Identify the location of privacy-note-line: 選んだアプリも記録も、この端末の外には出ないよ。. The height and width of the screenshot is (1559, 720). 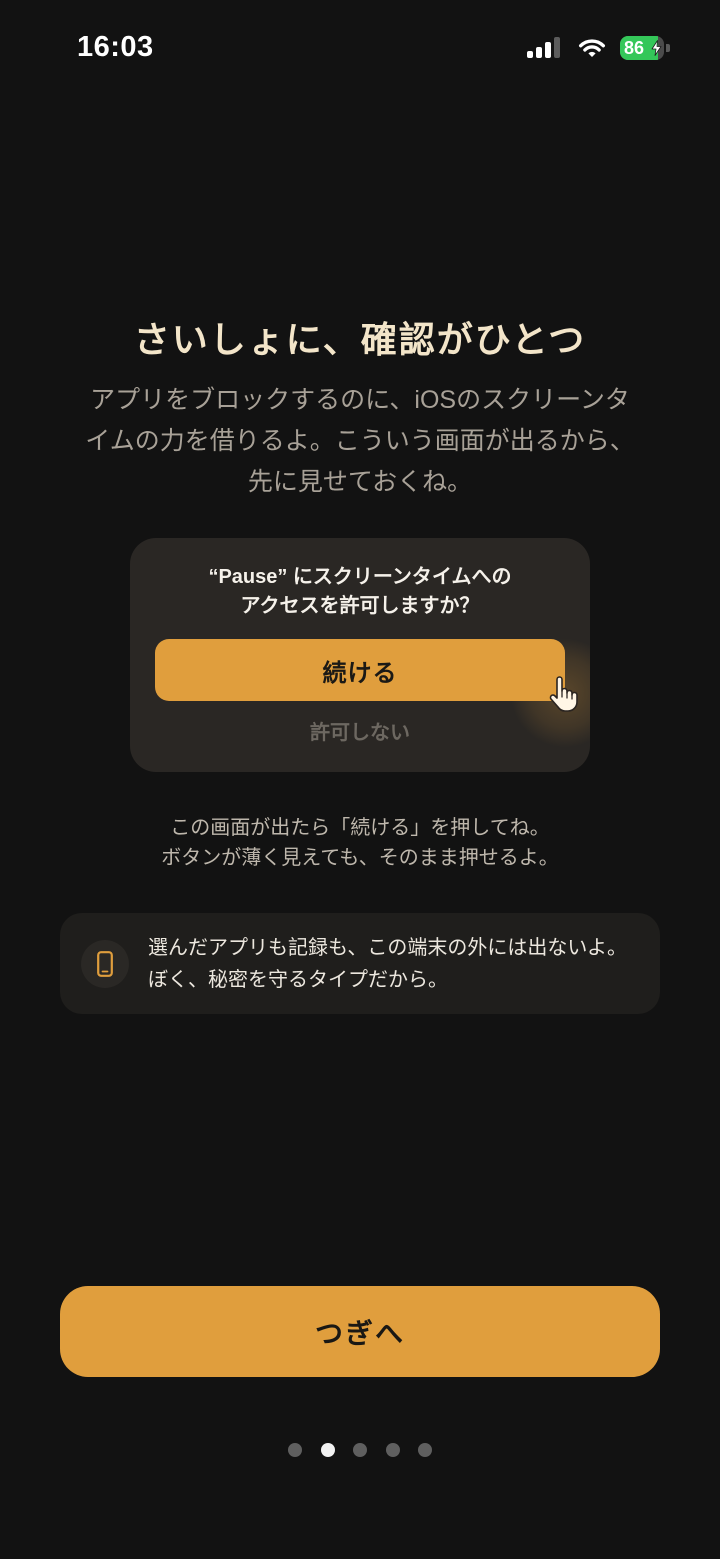
(387, 948).